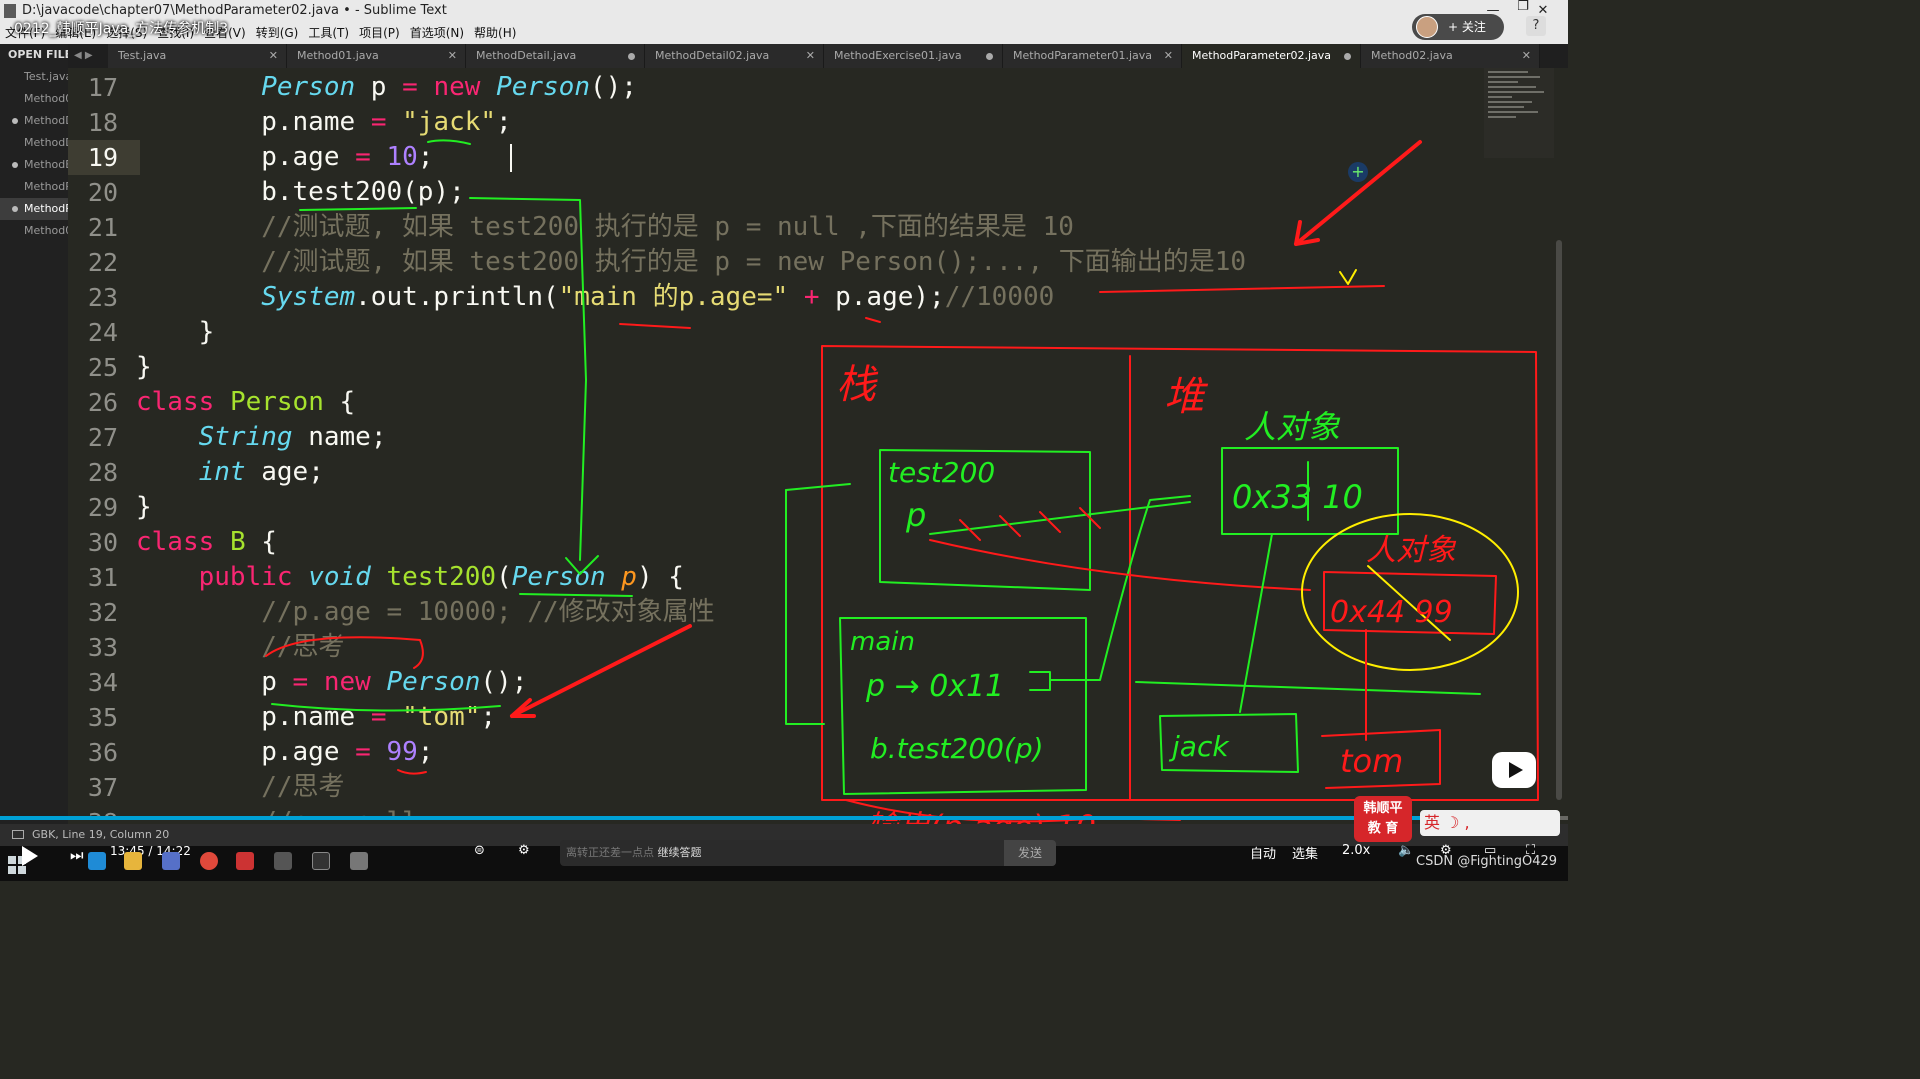 This screenshot has height=1079, width=1920. What do you see at coordinates (1450, 56) in the screenshot?
I see `editor-tab: Method02.java ✕` at bounding box center [1450, 56].